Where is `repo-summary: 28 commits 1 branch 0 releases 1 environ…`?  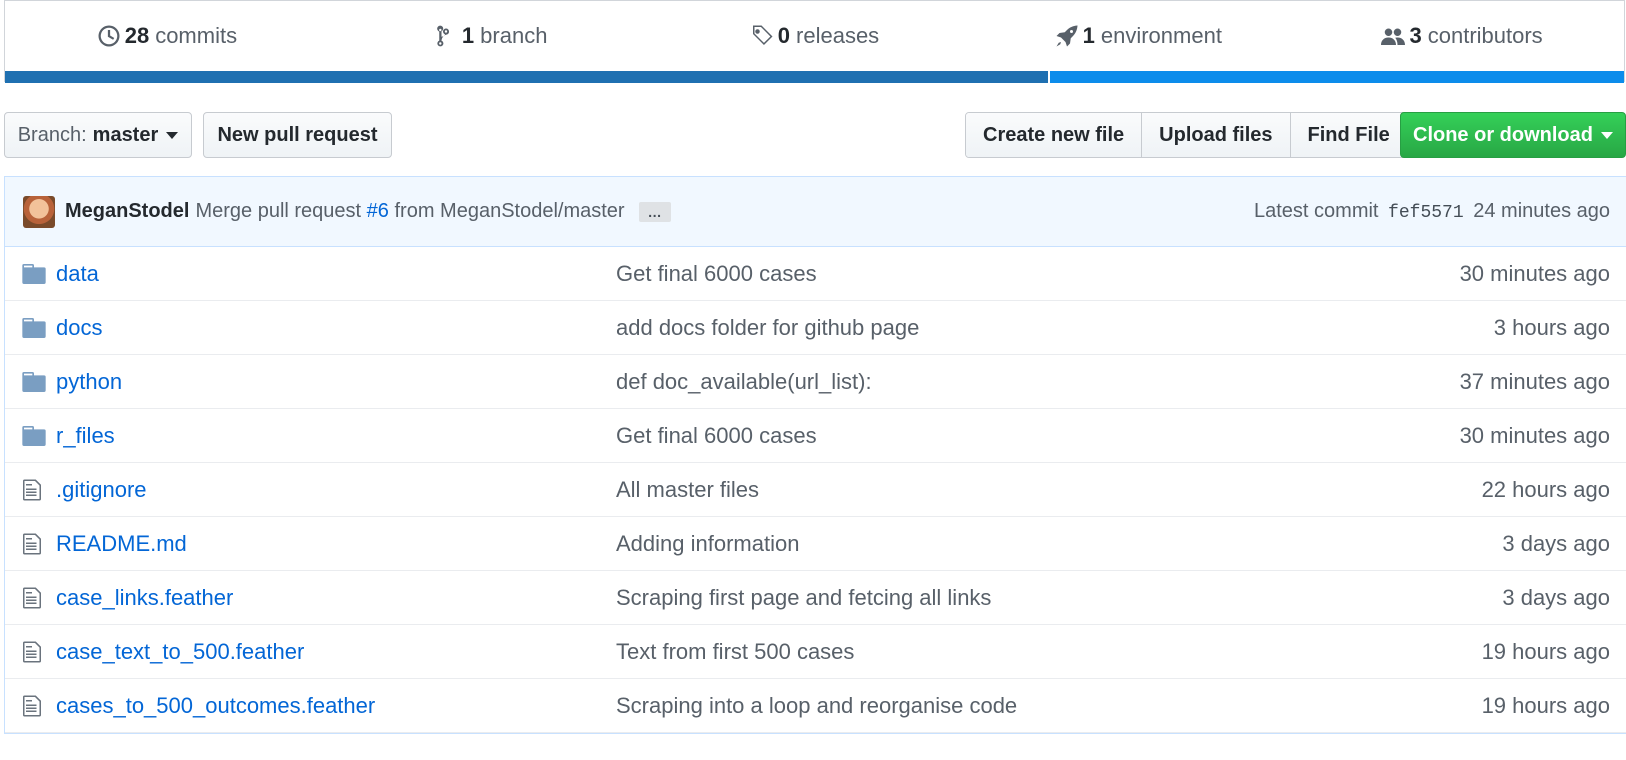 repo-summary: 28 commits 1 branch 0 releases 1 environ… is located at coordinates (814, 41).